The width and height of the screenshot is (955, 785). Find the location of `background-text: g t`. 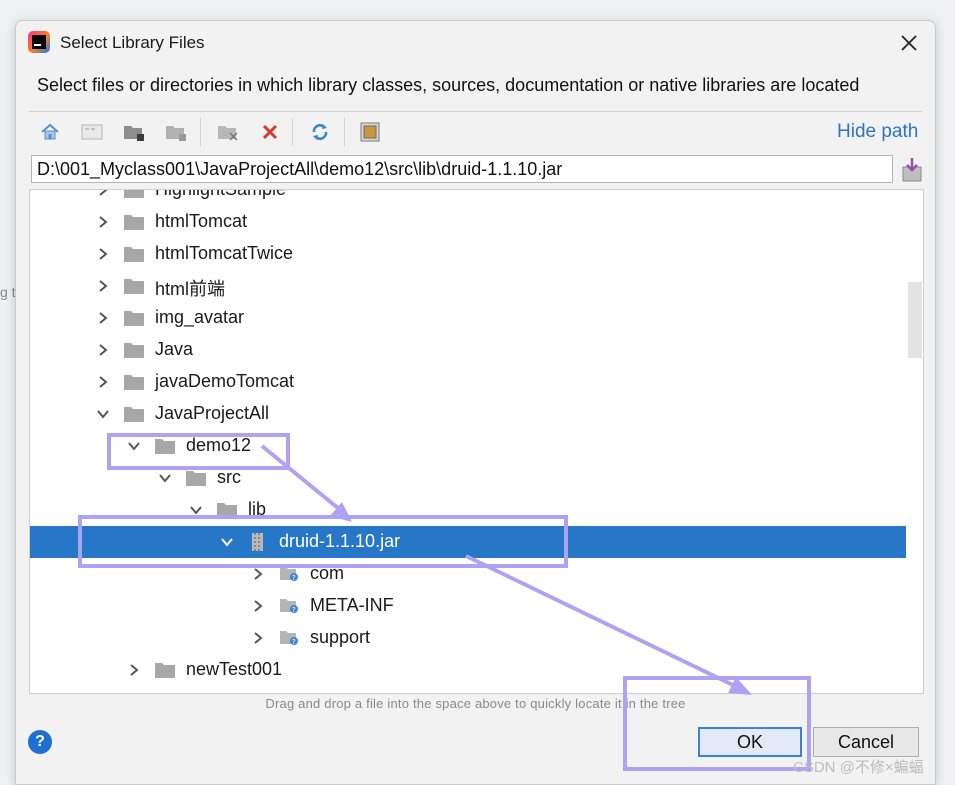

background-text: g t is located at coordinates (8, 292).